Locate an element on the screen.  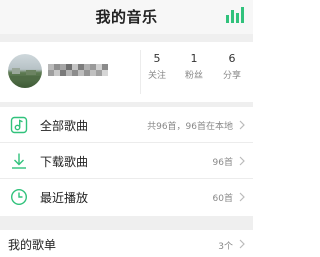
stat-following-value: 5 is located at coordinates (157, 58).